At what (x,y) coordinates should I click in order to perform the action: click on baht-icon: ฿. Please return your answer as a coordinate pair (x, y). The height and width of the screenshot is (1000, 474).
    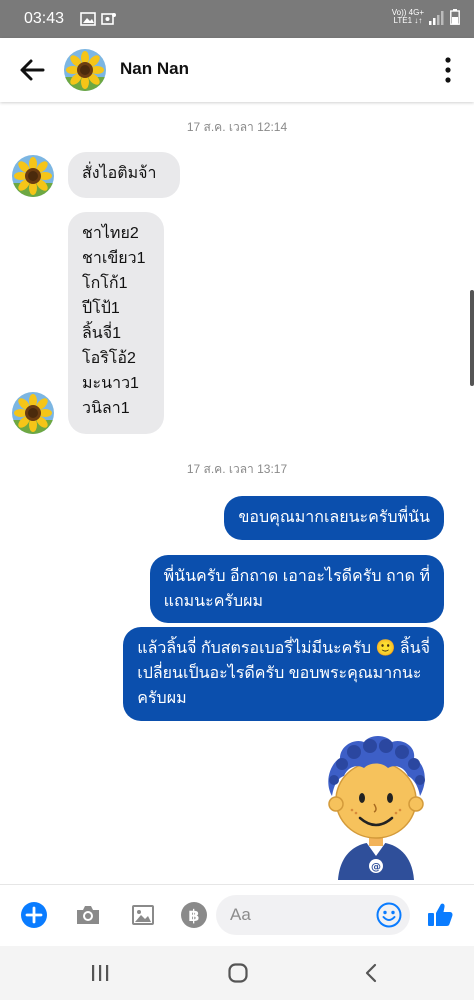
    Looking at the image, I should click on (194, 915).